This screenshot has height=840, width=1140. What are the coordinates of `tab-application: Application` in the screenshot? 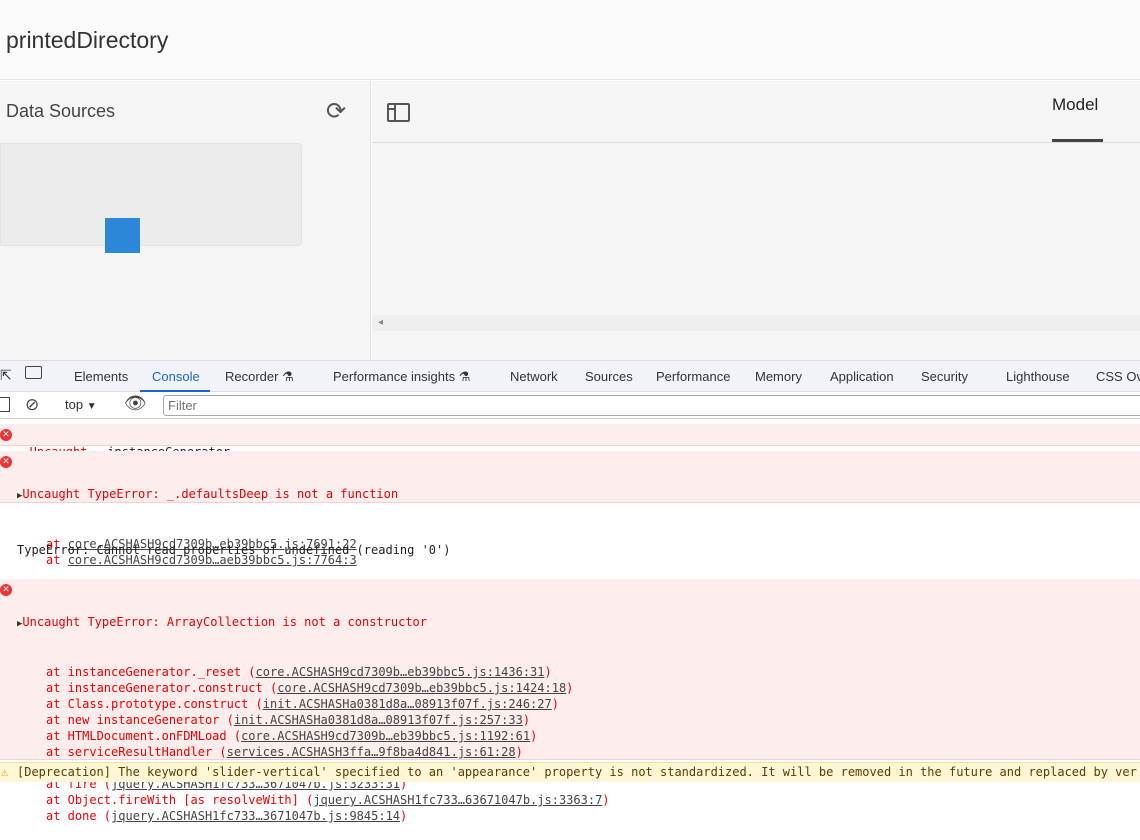 It's located at (862, 376).